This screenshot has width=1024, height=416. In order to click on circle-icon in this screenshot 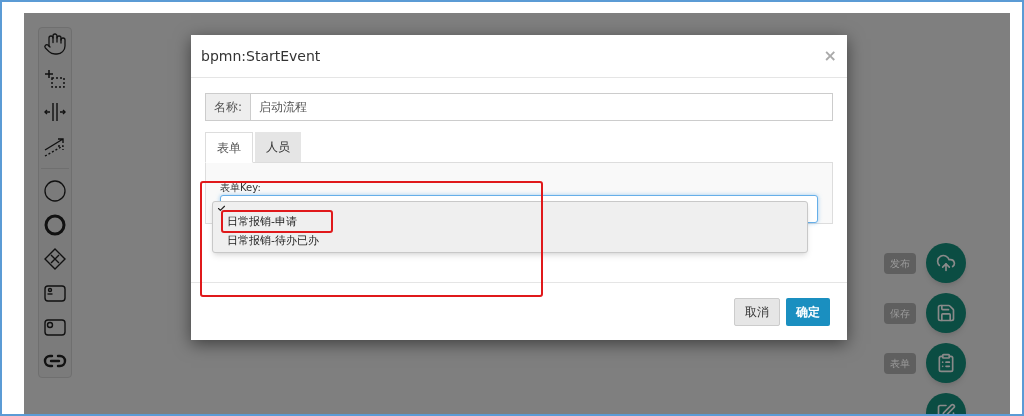, I will do `click(55, 191)`.